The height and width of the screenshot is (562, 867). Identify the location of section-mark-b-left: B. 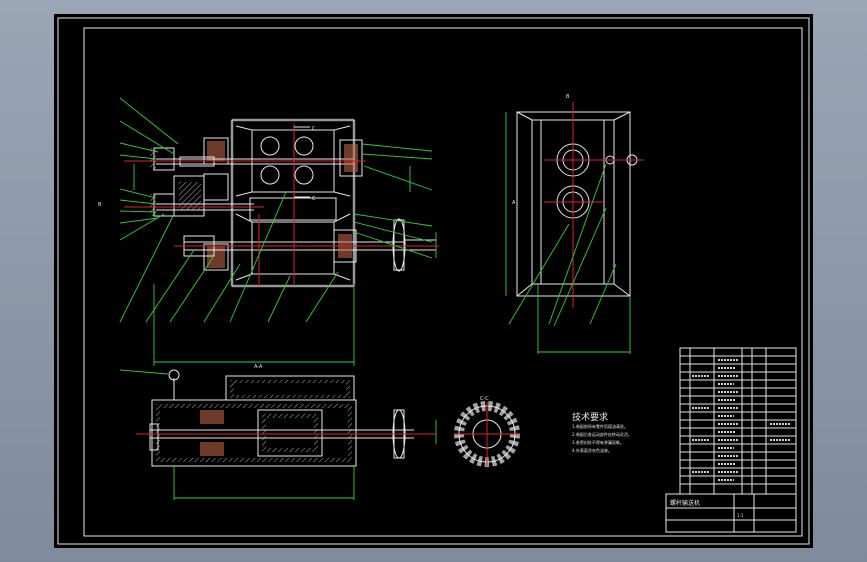
(100, 205).